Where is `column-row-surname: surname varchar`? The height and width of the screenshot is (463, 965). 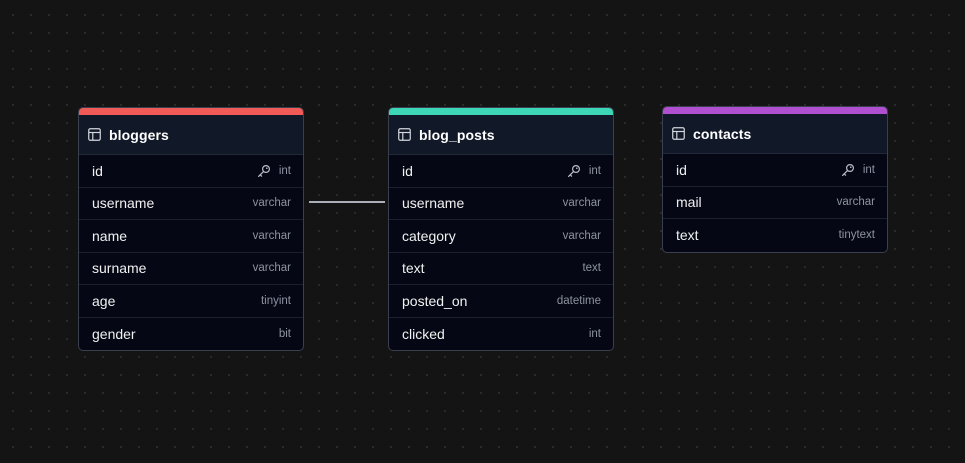 column-row-surname: surname varchar is located at coordinates (191, 269).